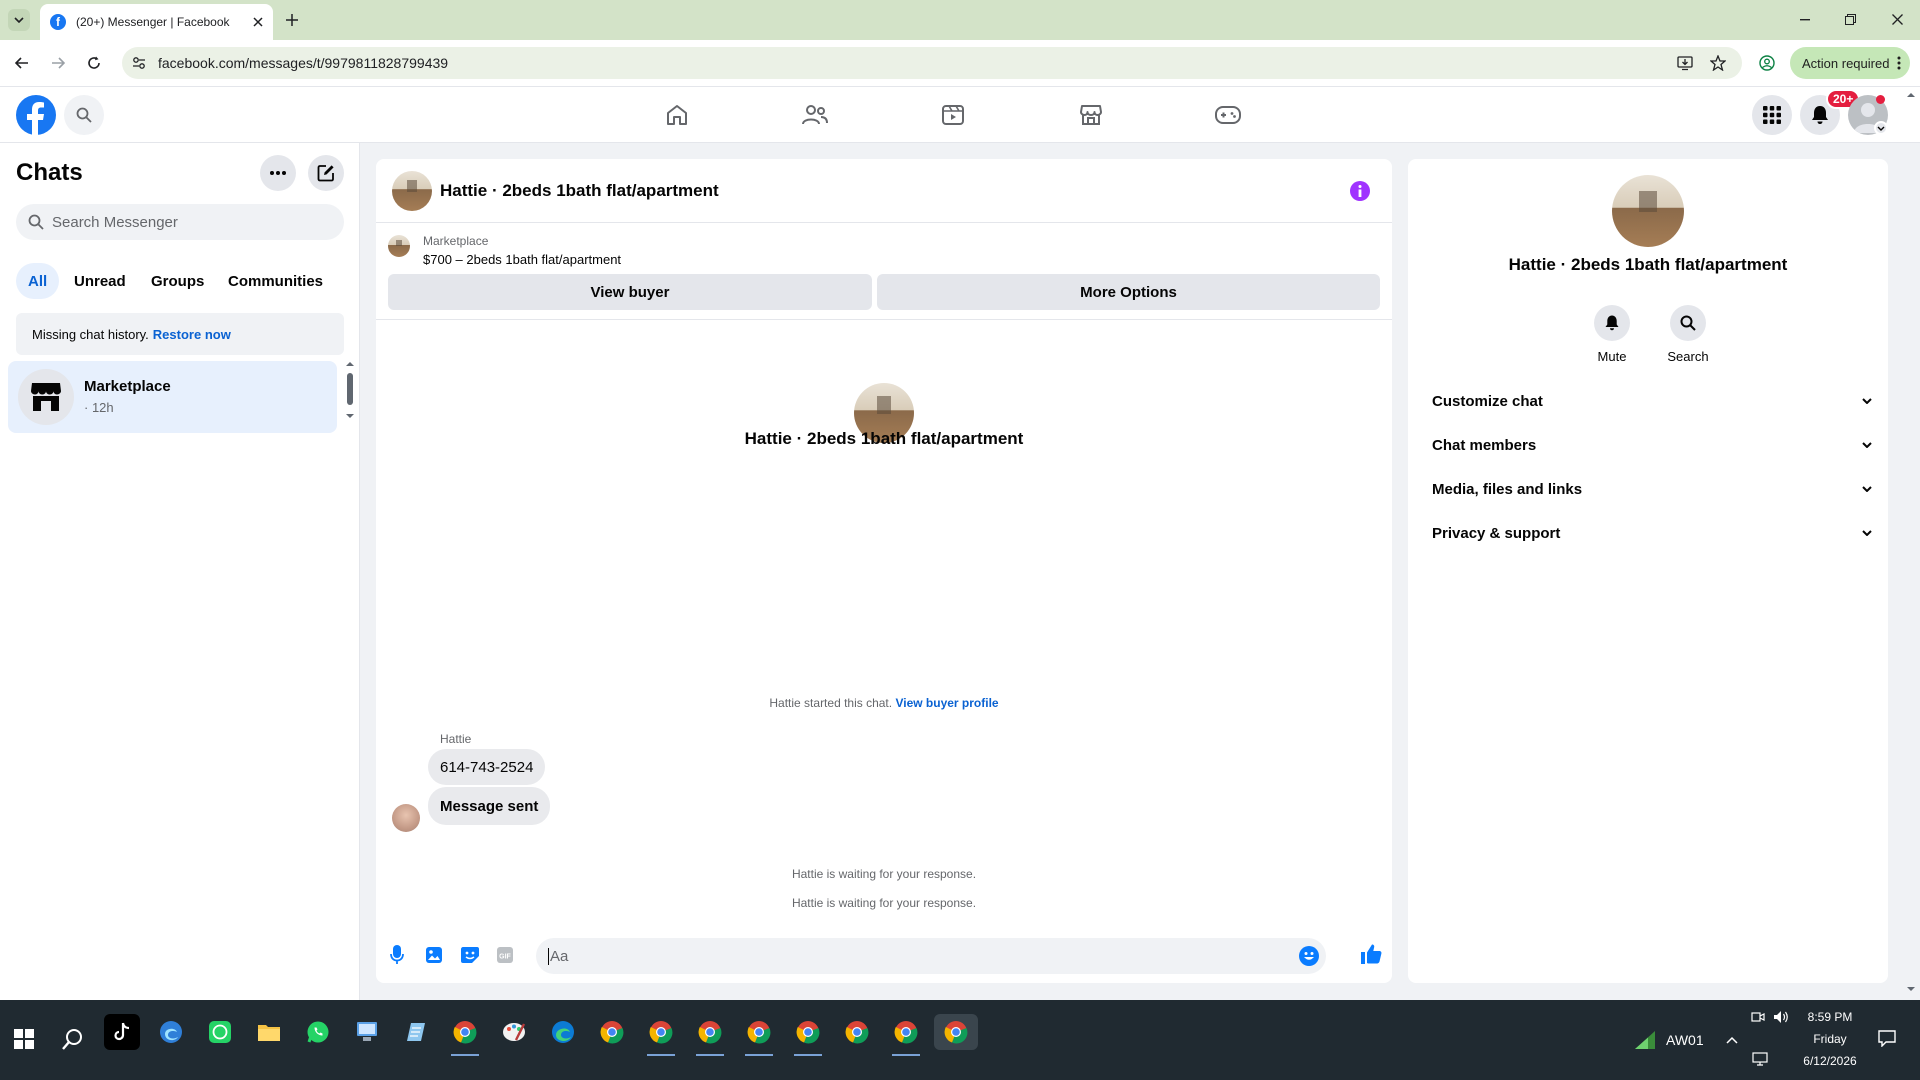 The width and height of the screenshot is (1920, 1080). I want to click on message-input: Aa, so click(931, 956).